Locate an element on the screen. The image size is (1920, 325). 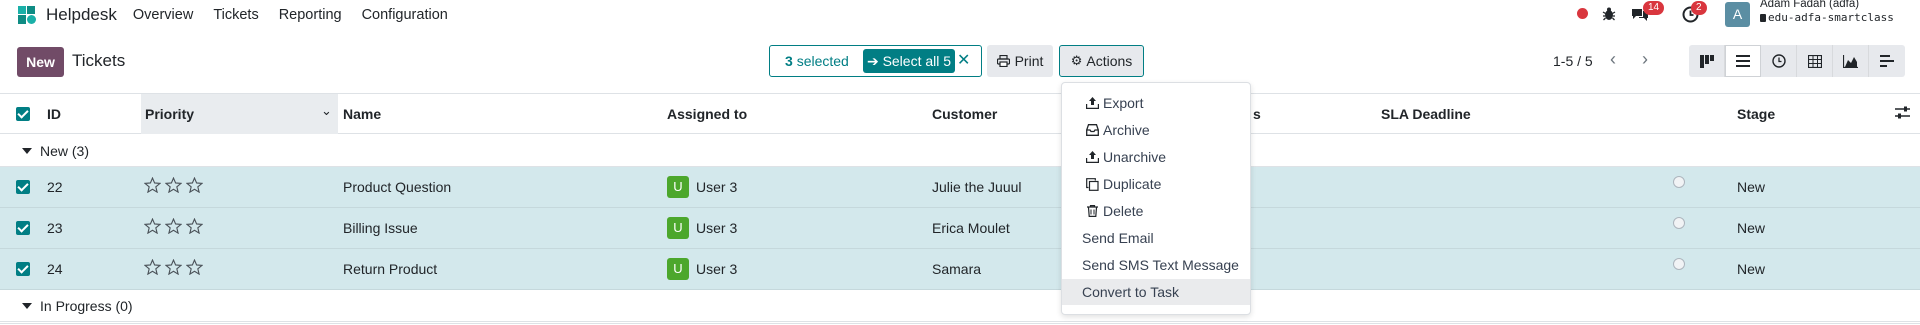
row-customer: Erica Moulet is located at coordinates (971, 228).